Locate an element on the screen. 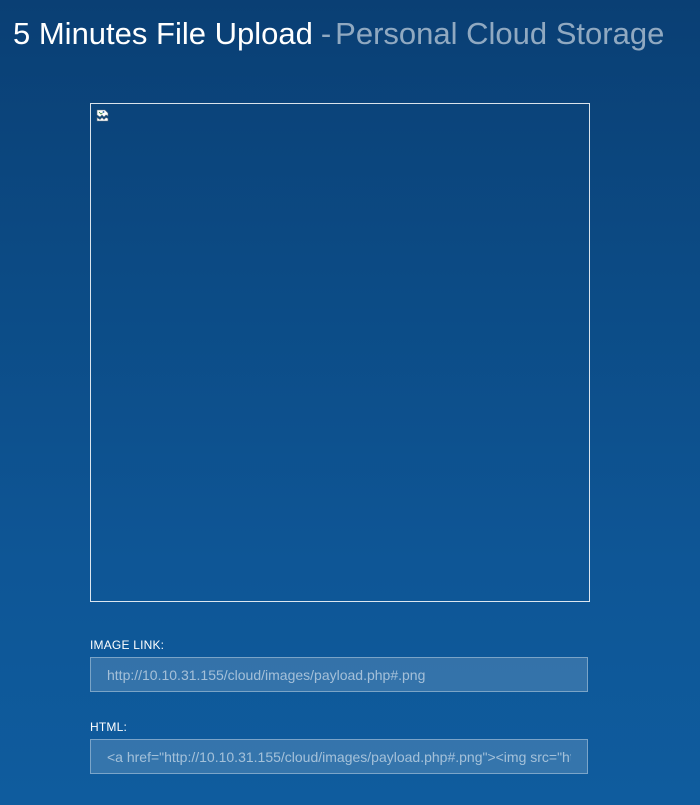 This screenshot has width=700, height=805. image-link-field is located at coordinates (339, 674).